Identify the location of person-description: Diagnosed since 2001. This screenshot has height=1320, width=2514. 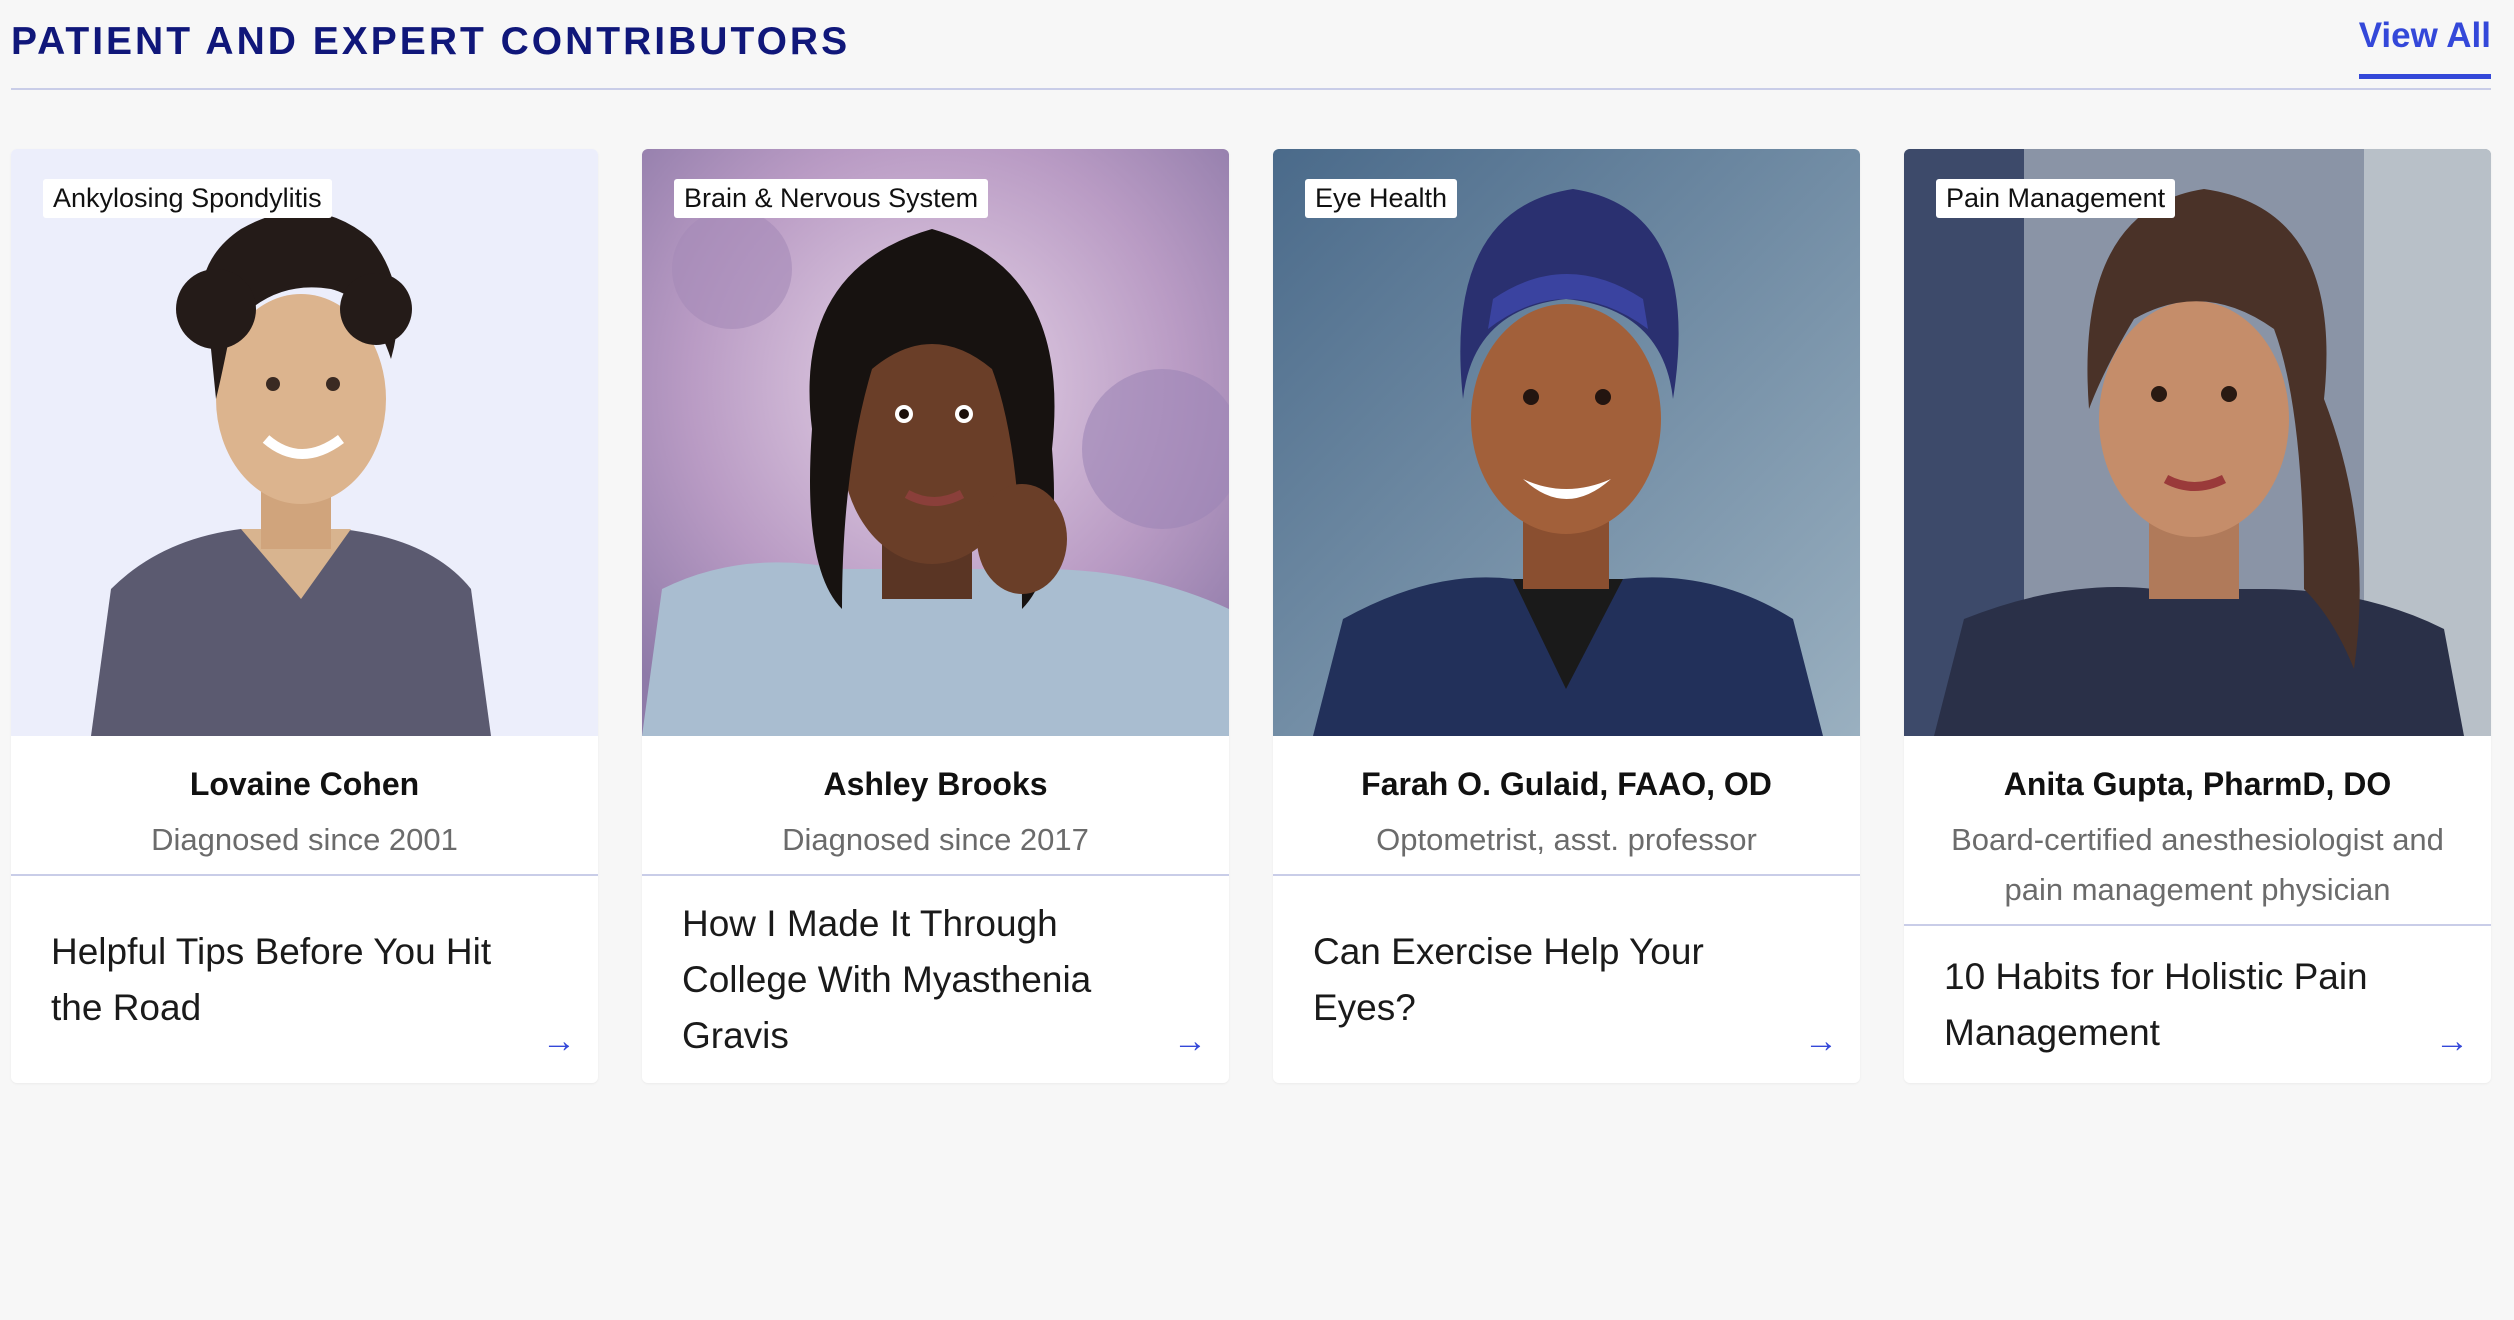
(304, 839).